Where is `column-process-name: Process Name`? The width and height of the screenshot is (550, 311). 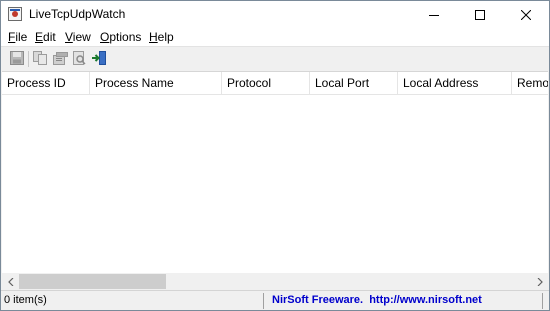
column-process-name: Process Name is located at coordinates (156, 83).